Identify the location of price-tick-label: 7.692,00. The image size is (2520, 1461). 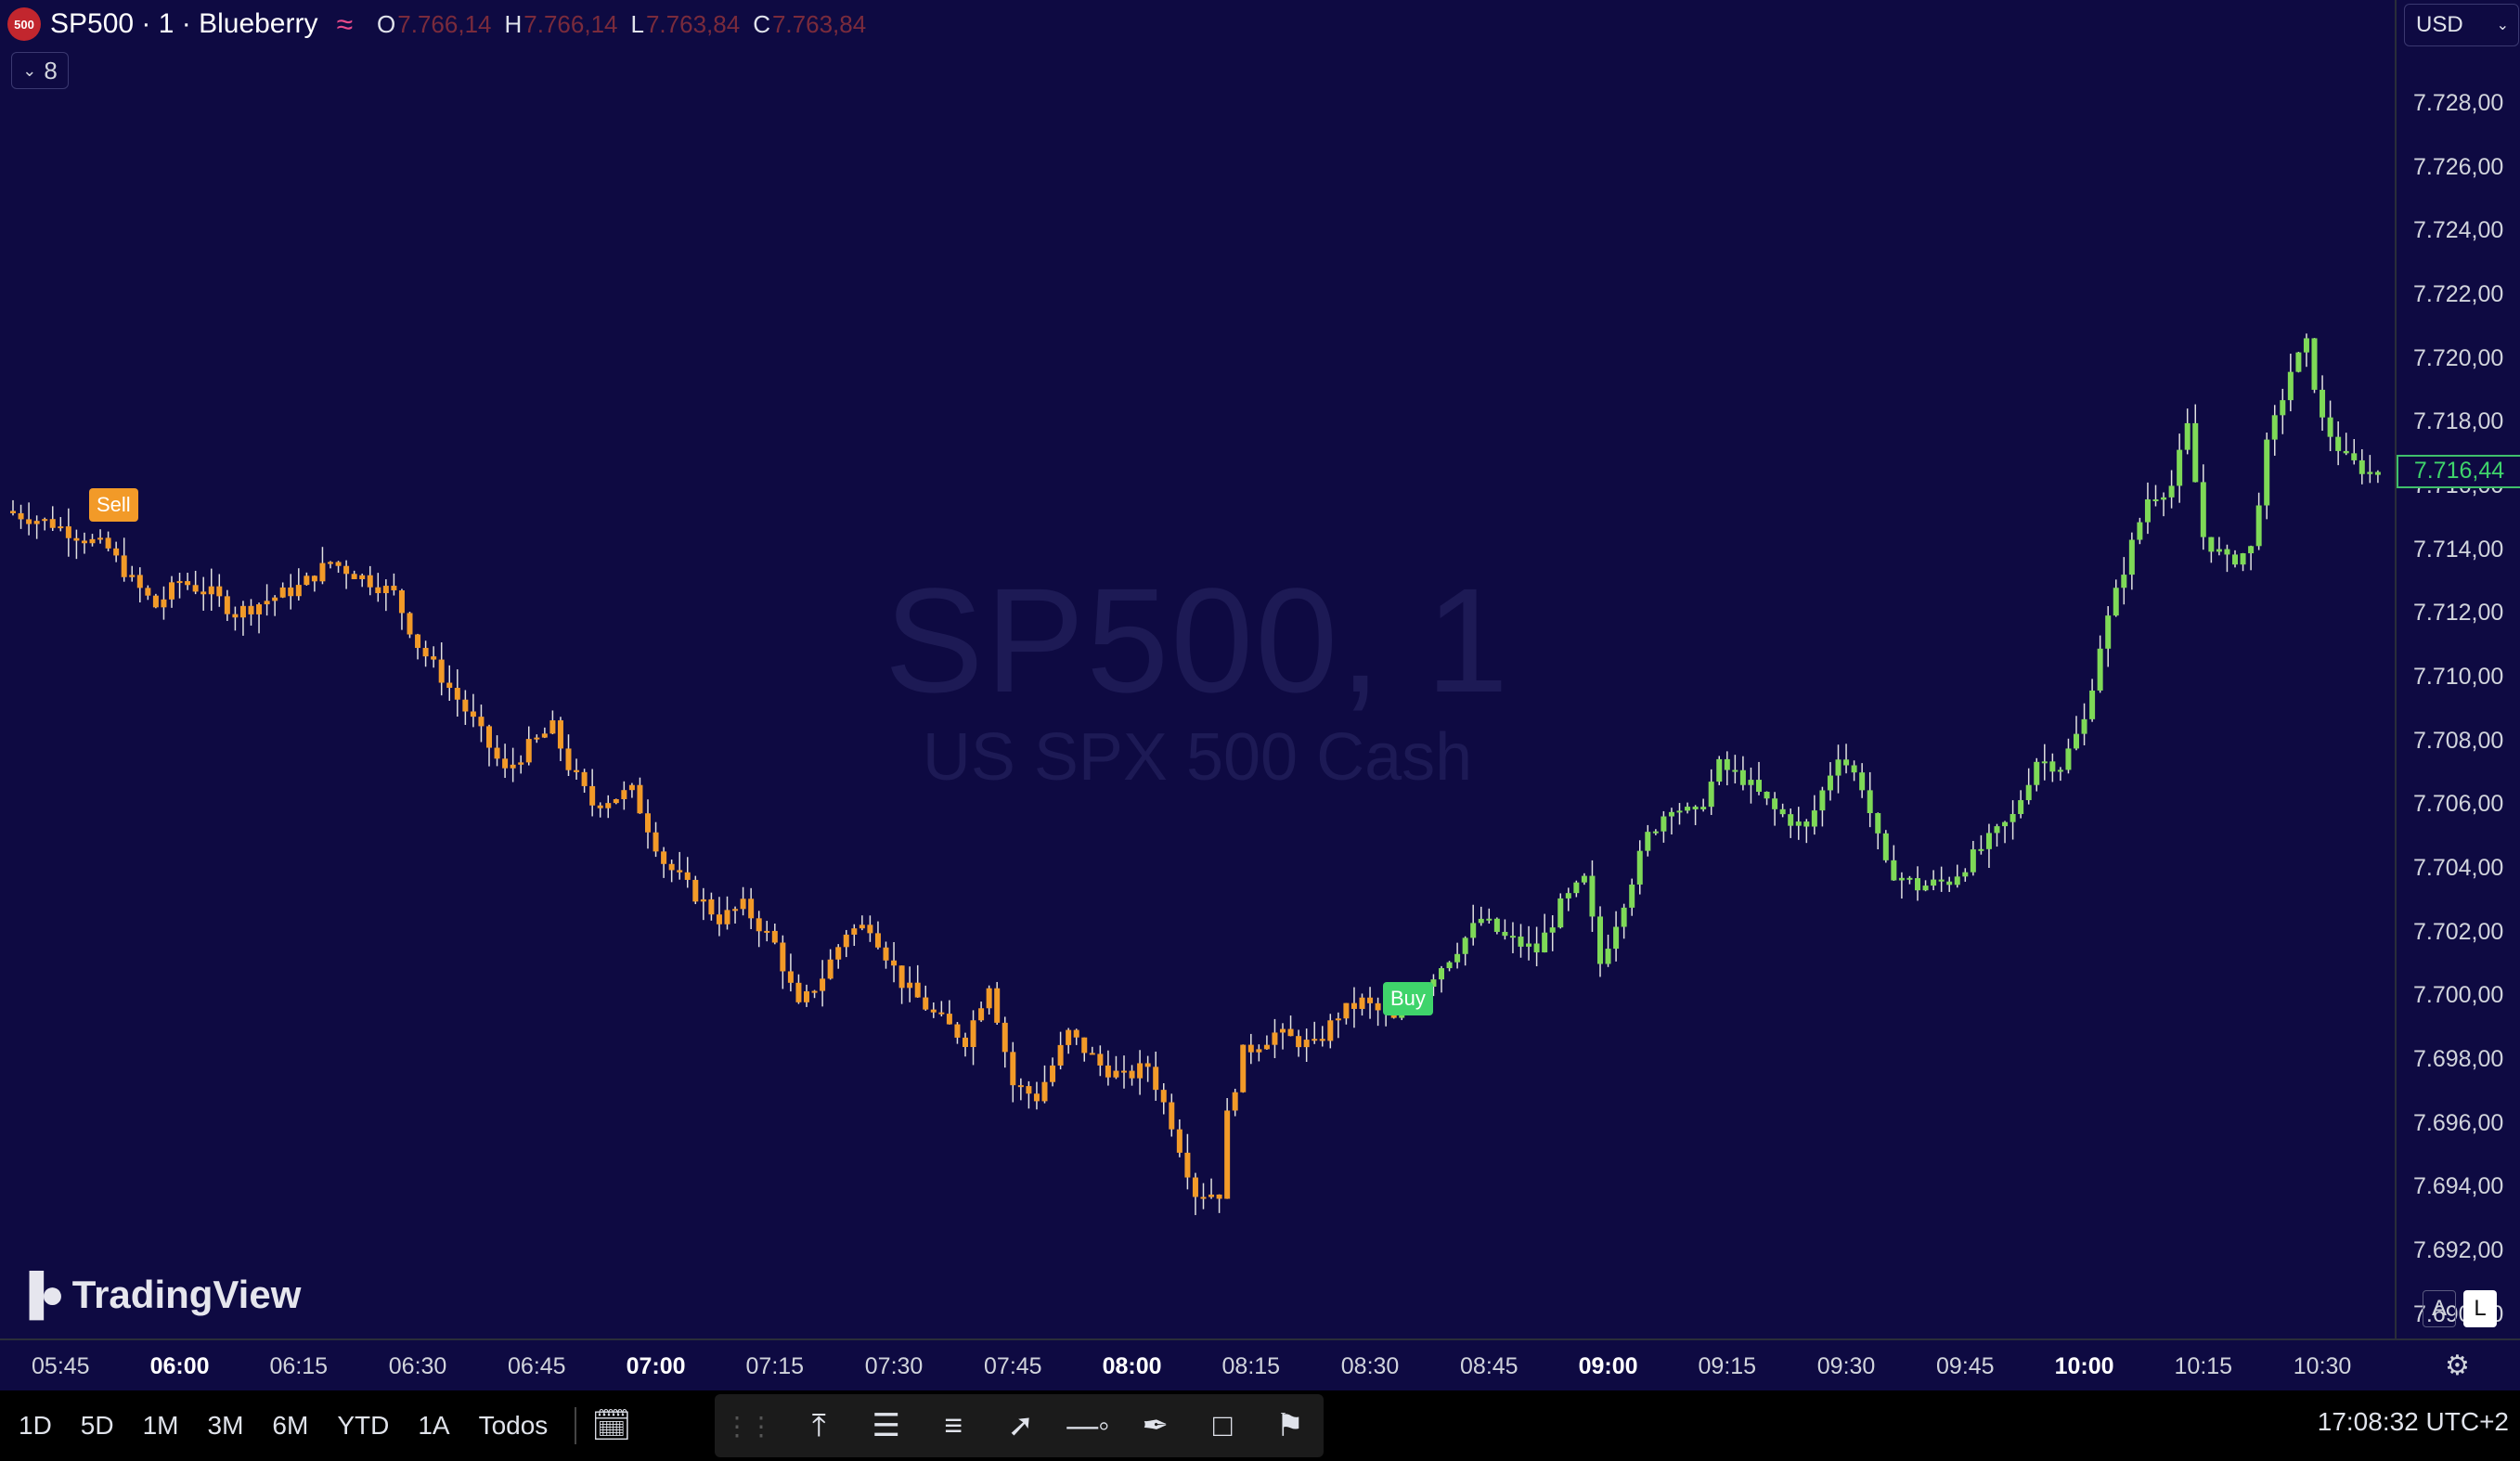
(2458, 1250).